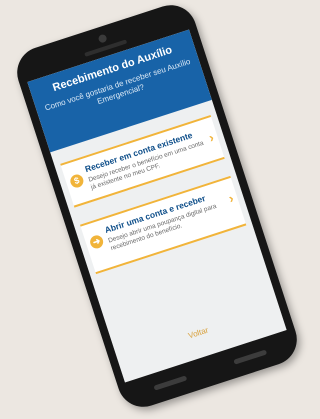 This screenshot has width=320, height=419. Describe the element at coordinates (250, 357) in the screenshot. I see `nav-home-button` at that location.